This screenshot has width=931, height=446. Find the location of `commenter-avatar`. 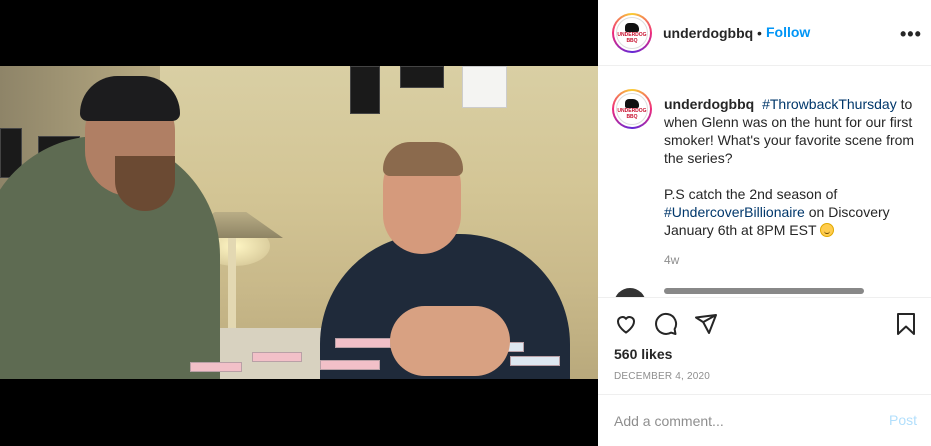

commenter-avatar is located at coordinates (630, 292).